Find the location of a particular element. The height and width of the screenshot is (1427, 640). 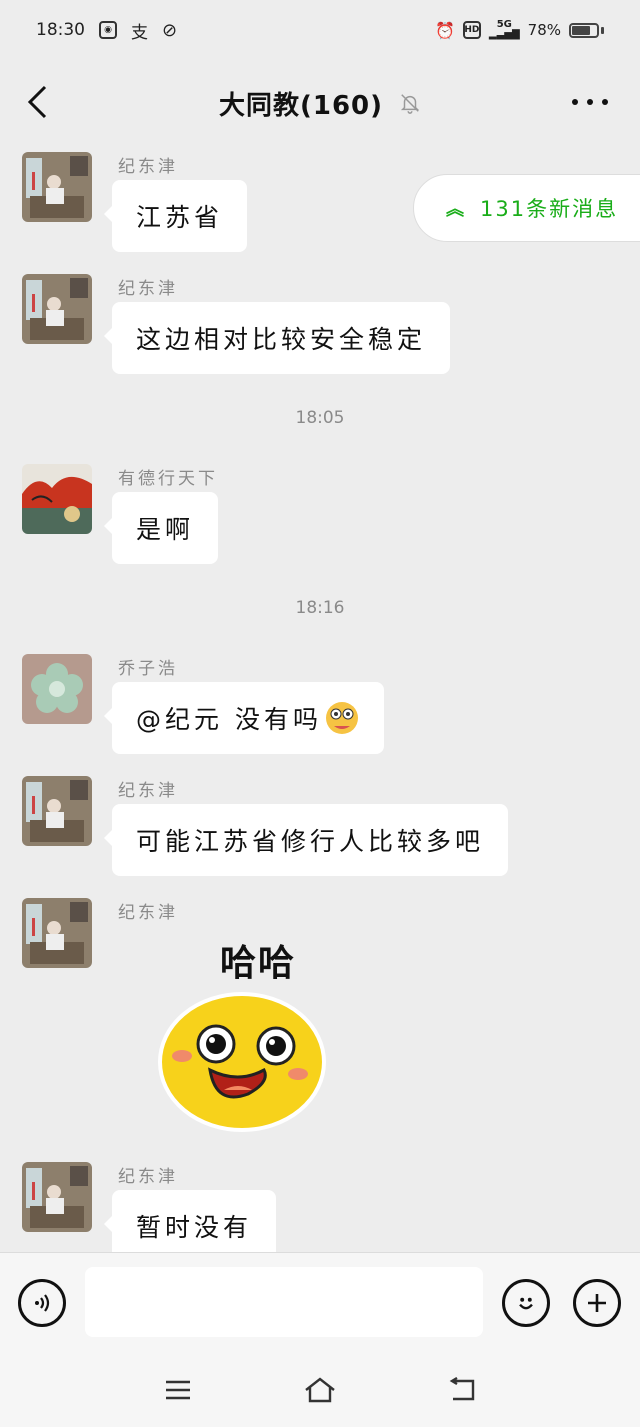

hd-icon: HD is located at coordinates (471, 30).